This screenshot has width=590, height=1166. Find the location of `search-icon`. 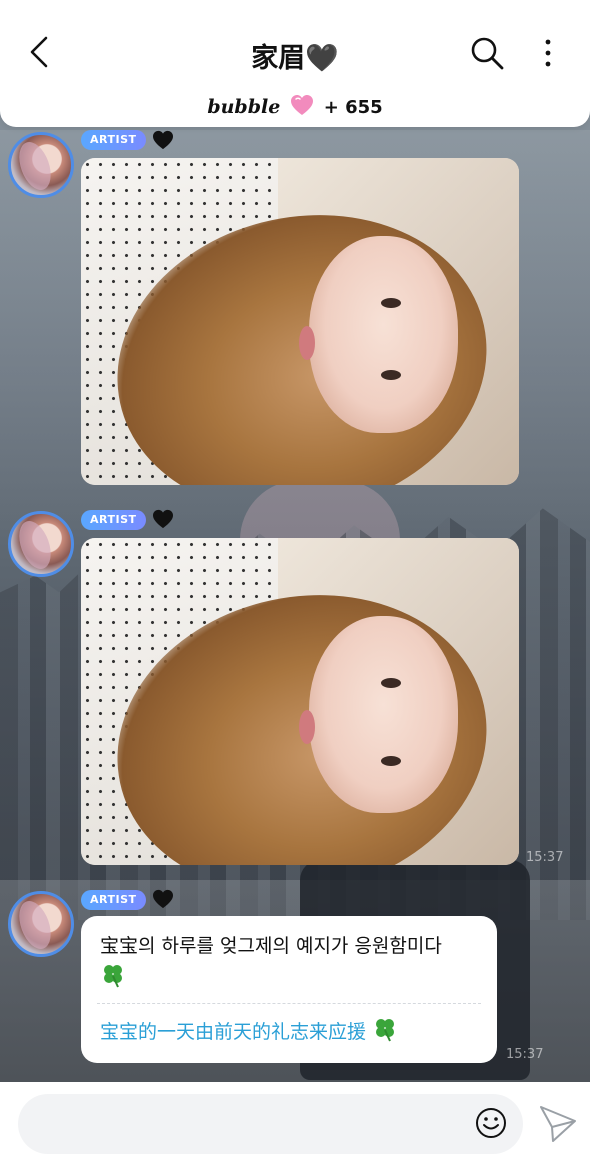

search-icon is located at coordinates (487, 53).